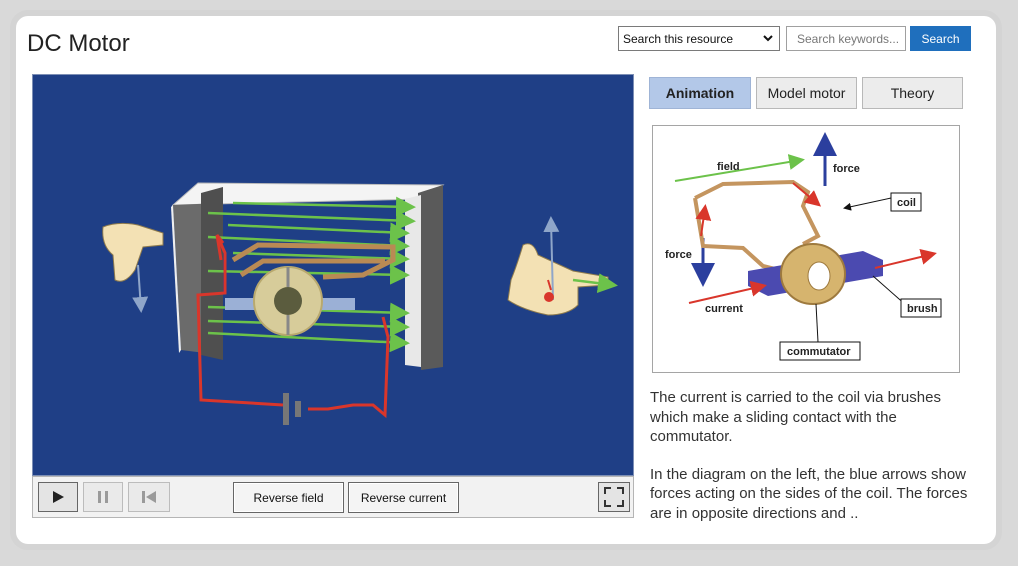 This screenshot has width=1018, height=566. Describe the element at coordinates (922, 309) in the screenshot. I see `diagram-label-brush: brush` at that location.